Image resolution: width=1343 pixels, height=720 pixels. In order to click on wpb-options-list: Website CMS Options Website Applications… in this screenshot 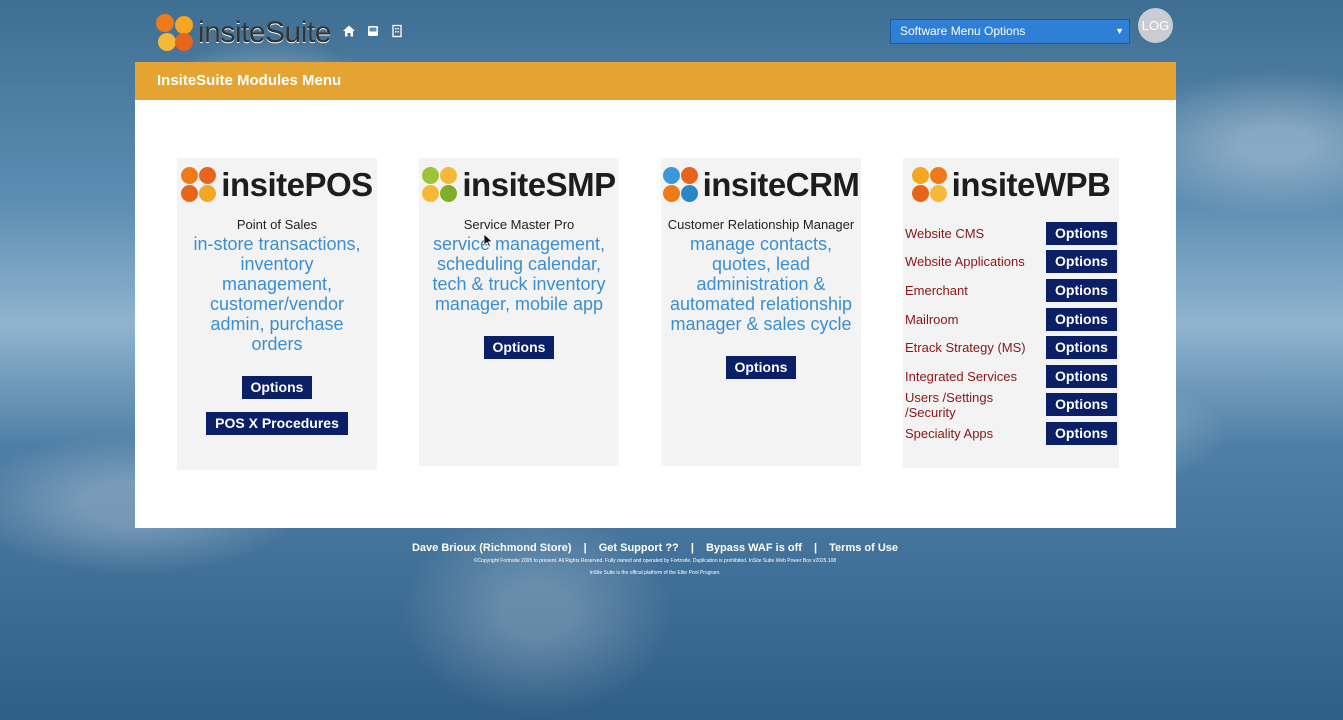, I will do `click(1011, 333)`.